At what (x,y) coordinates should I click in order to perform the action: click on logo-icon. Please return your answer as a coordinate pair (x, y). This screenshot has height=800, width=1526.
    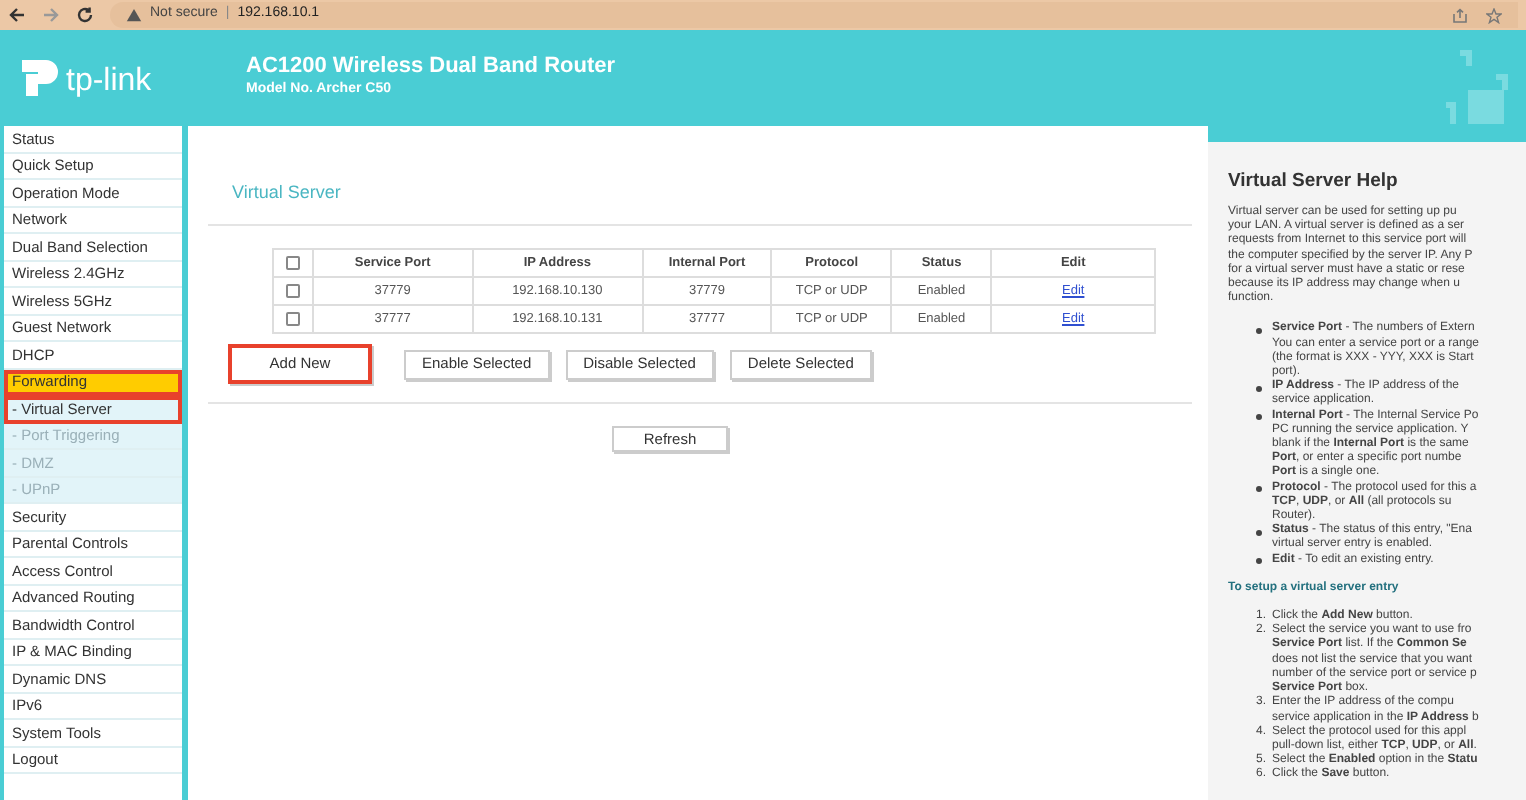
    Looking at the image, I should click on (40, 77).